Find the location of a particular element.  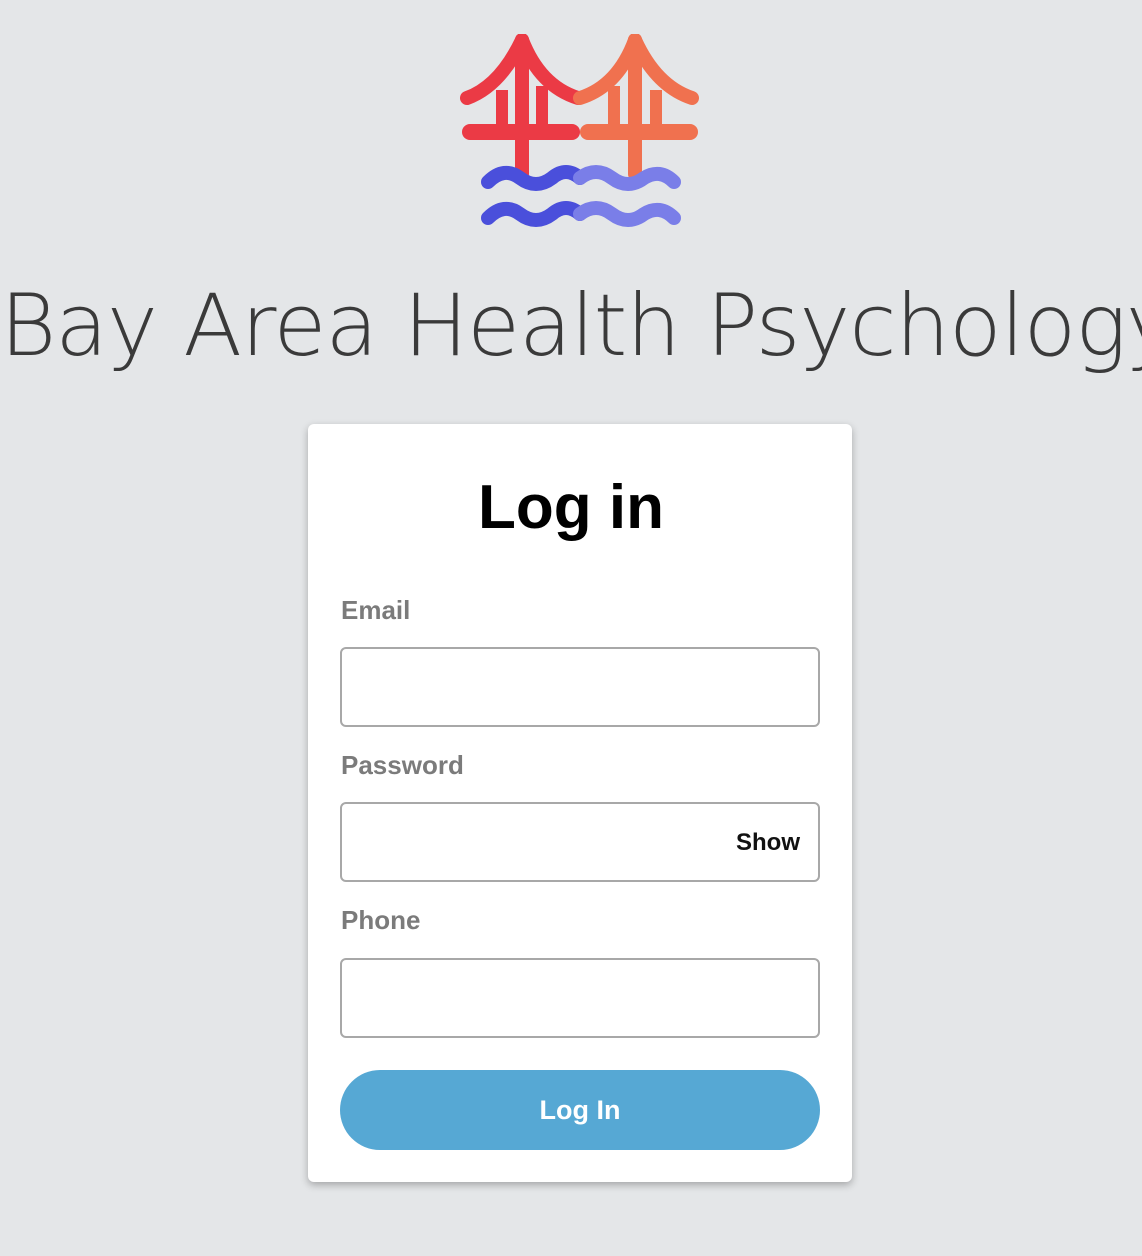

email-field-container is located at coordinates (580, 687).